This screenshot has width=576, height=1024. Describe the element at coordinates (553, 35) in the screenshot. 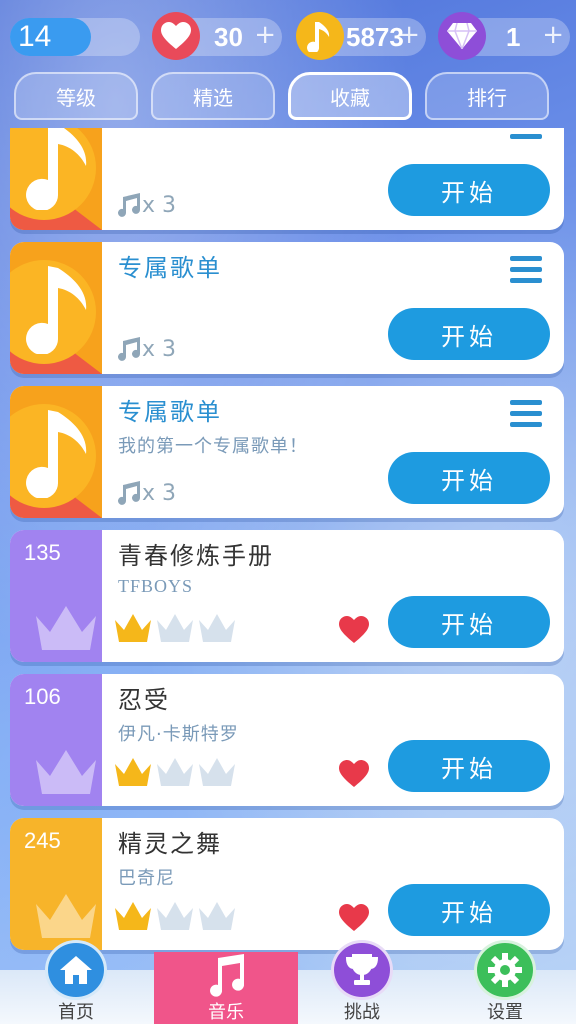

I see `add-gems-button: +` at that location.